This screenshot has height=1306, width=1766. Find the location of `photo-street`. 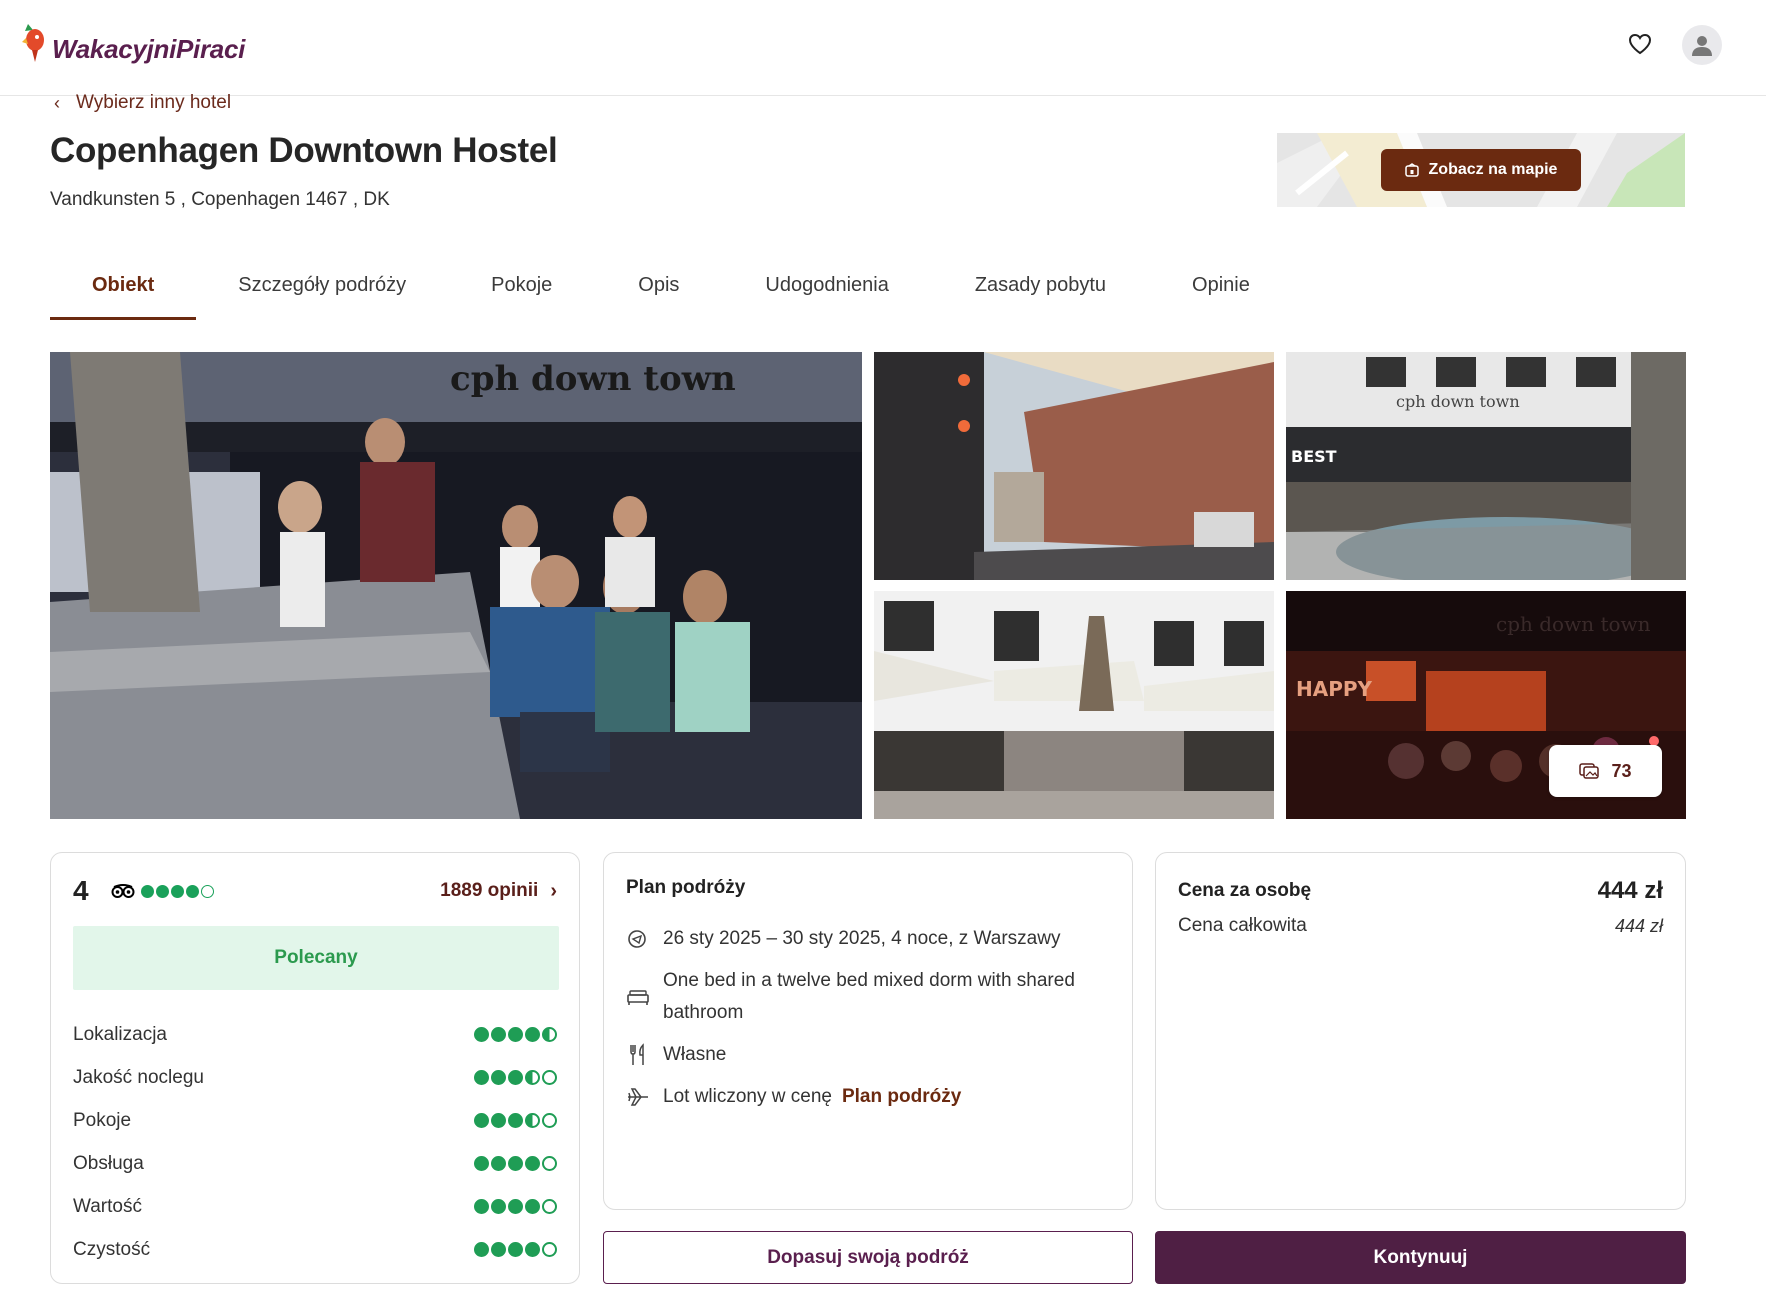

photo-street is located at coordinates (1074, 466).